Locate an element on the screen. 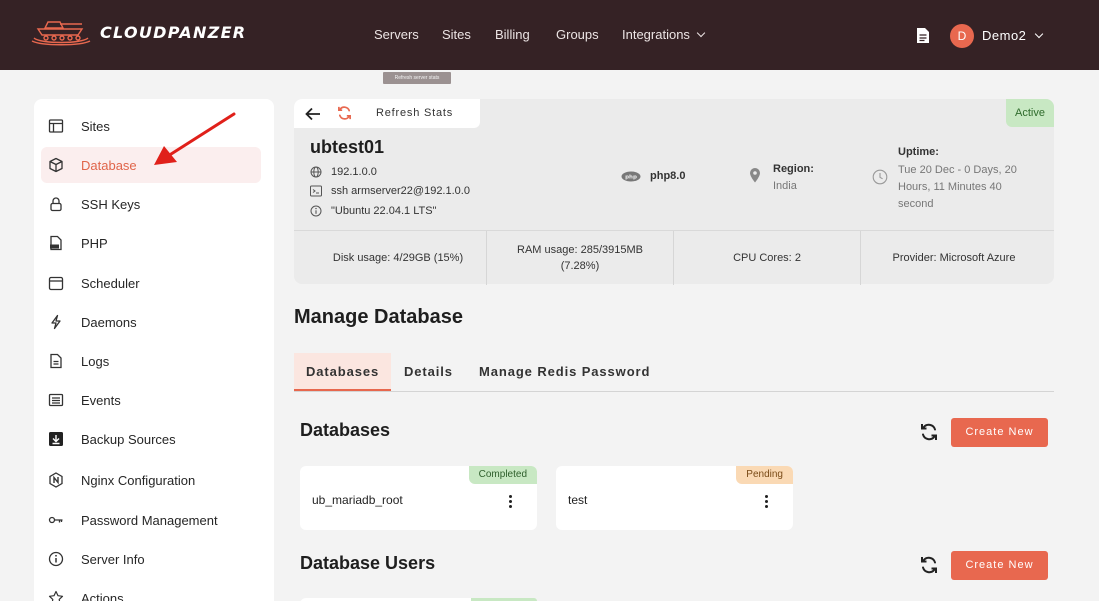 This screenshot has height=601, width=1099. file-icon is located at coordinates (56, 361).